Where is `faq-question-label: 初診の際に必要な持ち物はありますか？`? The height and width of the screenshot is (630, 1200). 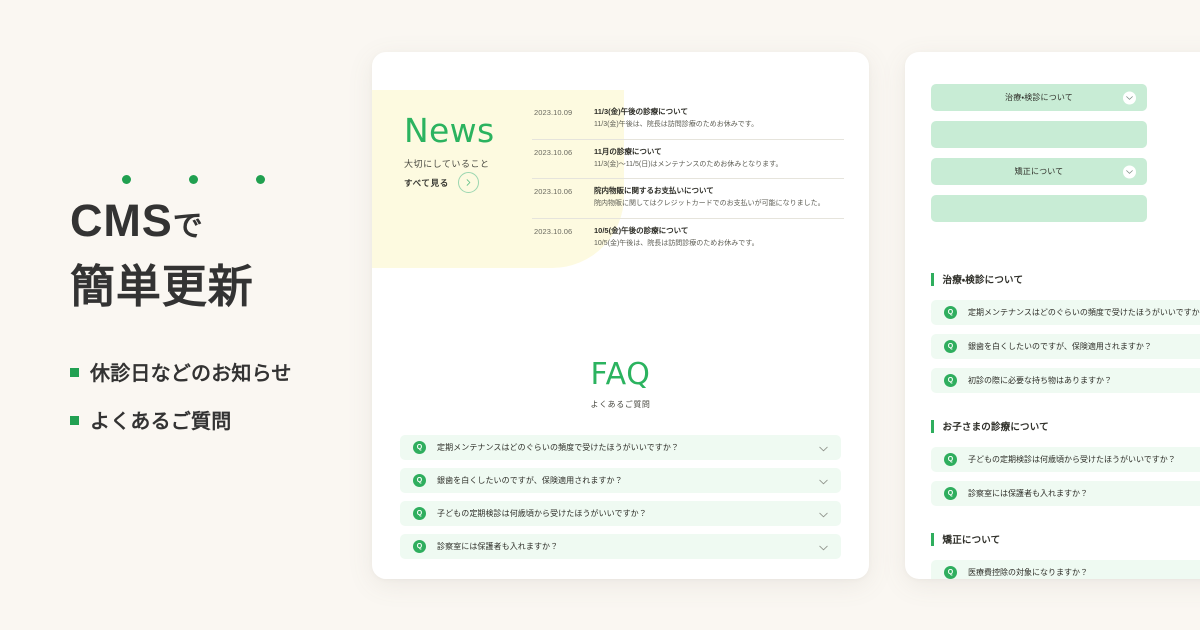
faq-question-label: 初診の際に必要な持ち物はありますか？ is located at coordinates (1040, 380).